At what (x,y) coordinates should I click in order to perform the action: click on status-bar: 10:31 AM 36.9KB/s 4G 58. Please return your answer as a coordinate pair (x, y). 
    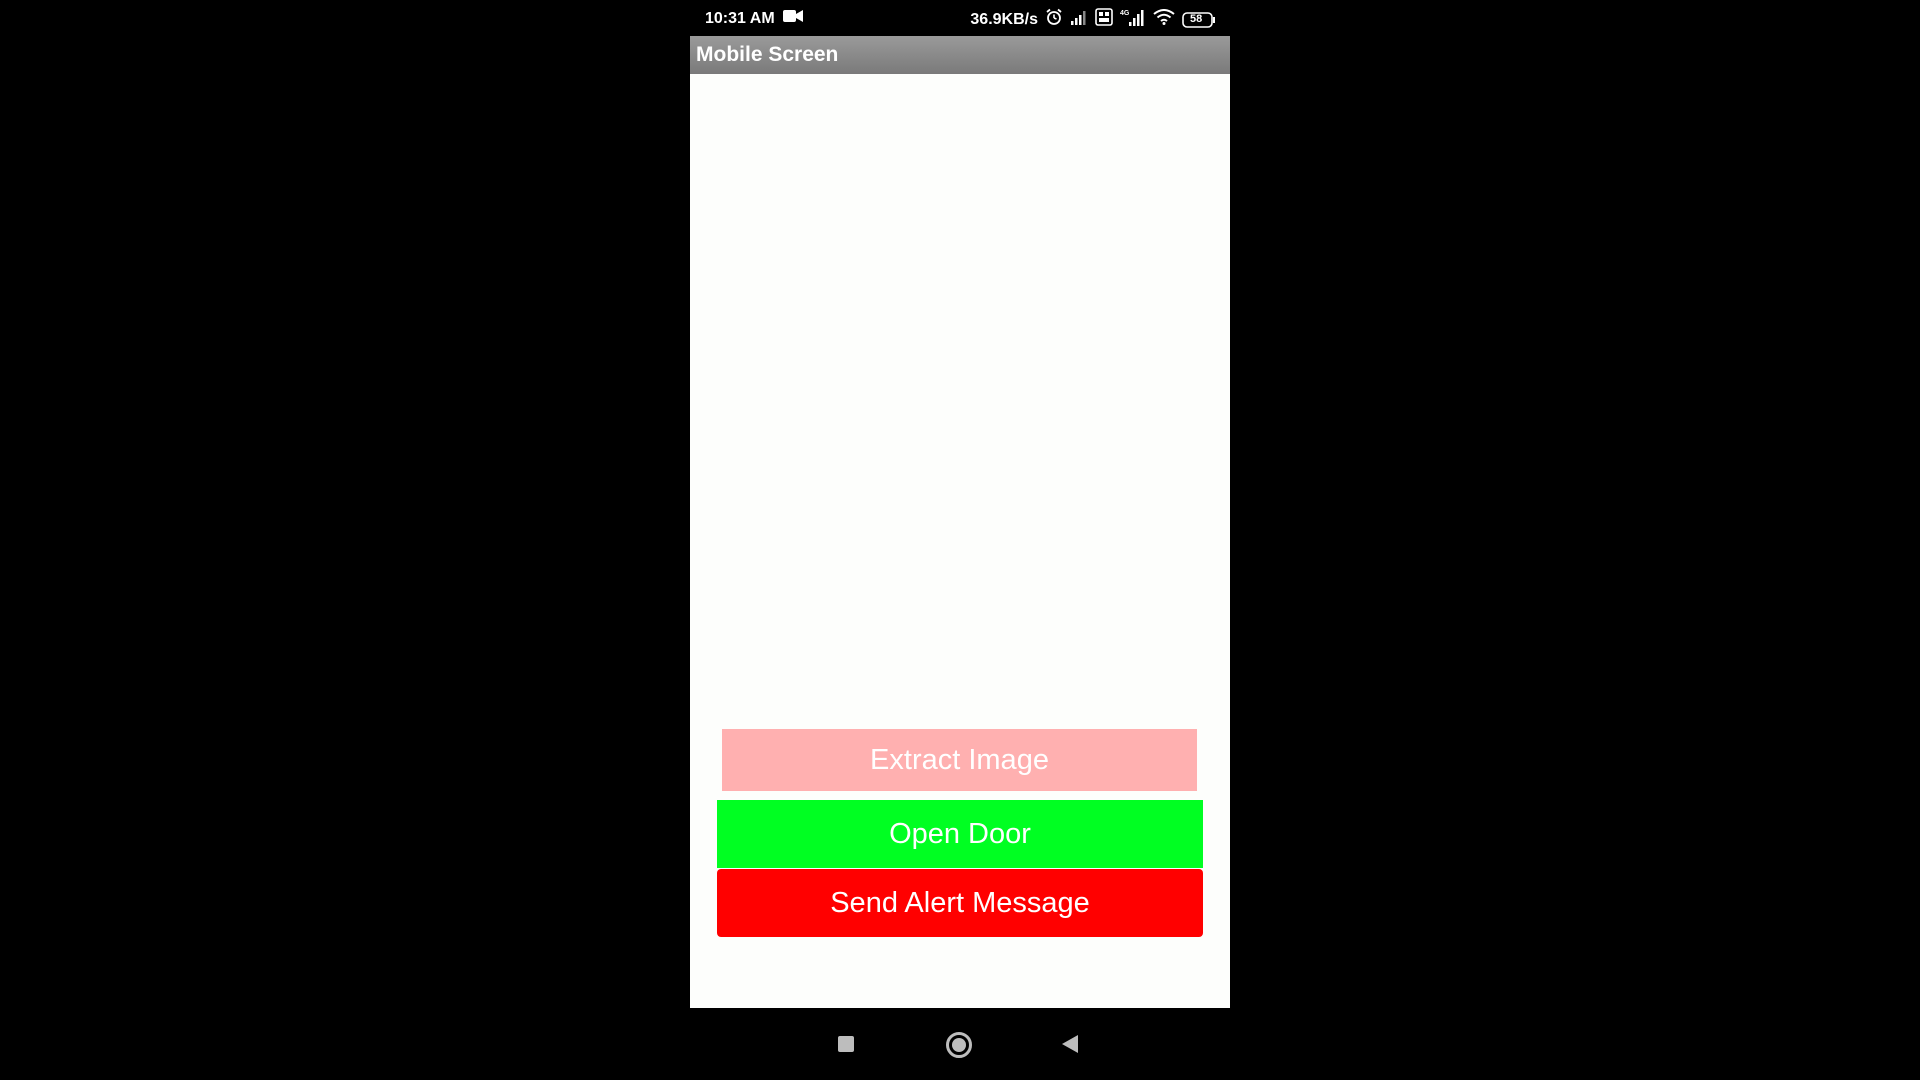
    Looking at the image, I should click on (960, 18).